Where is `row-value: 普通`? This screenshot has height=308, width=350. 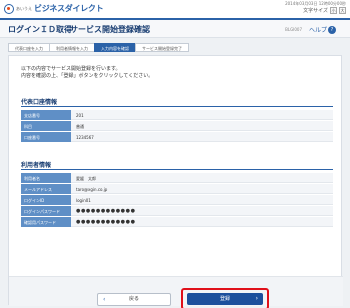
row-value: 普通 is located at coordinates (202, 126).